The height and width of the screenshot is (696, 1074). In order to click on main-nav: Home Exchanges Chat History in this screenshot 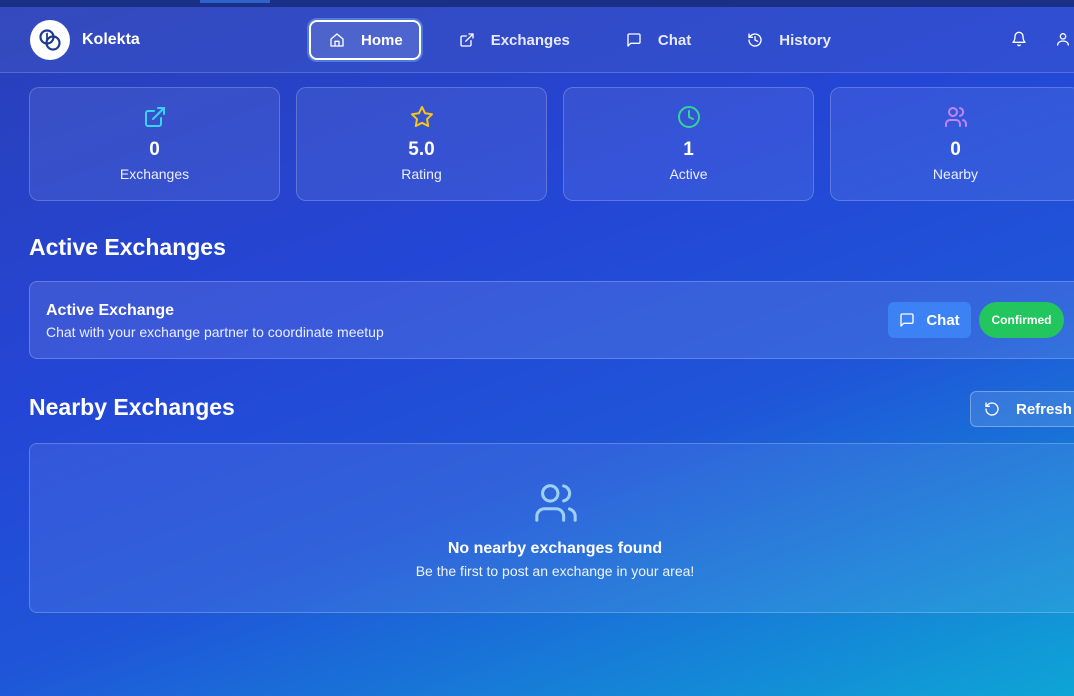, I will do `click(570, 40)`.